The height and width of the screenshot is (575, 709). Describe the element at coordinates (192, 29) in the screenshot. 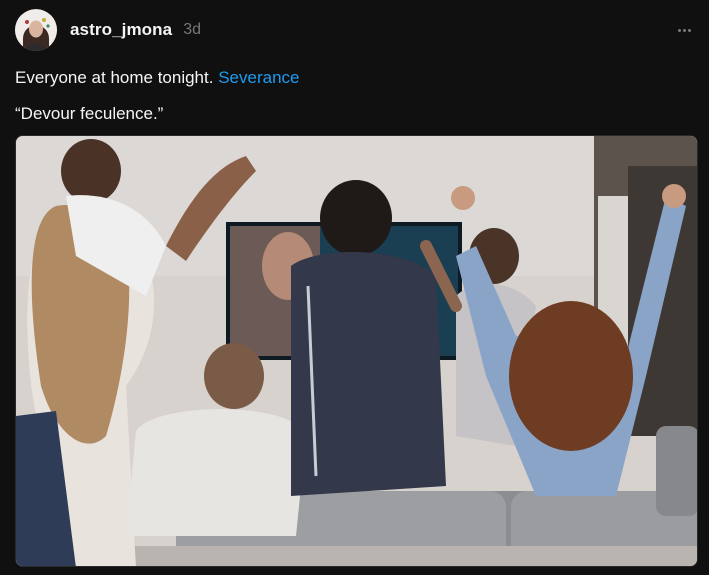

I see `post-timestamp: 3d` at that location.